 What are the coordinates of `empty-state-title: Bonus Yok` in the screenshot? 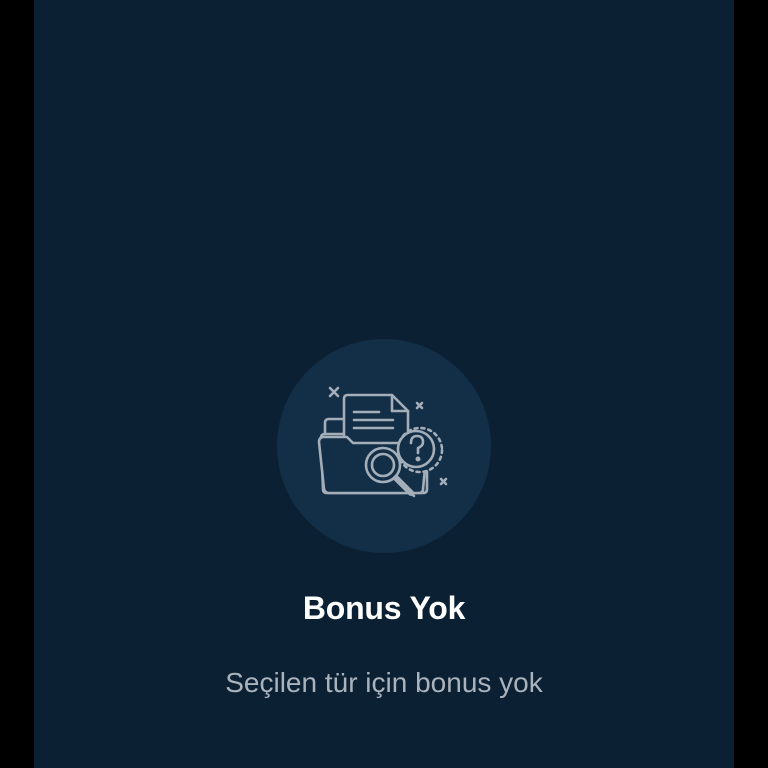 It's located at (384, 608).